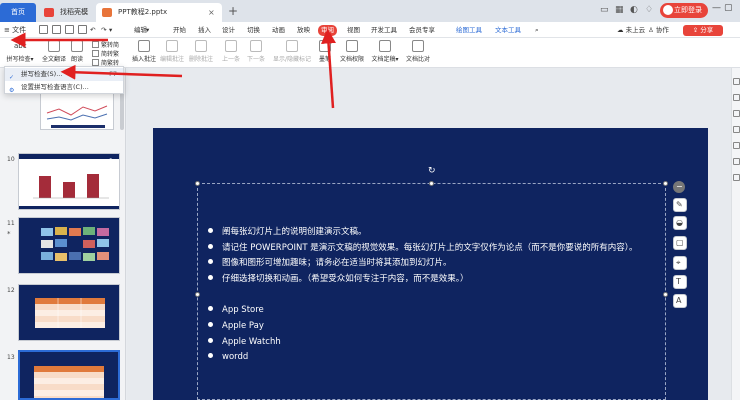 The height and width of the screenshot is (400, 740). What do you see at coordinates (244, 342) in the screenshot?
I see `bullet-item: Apple Watchh` at bounding box center [244, 342].